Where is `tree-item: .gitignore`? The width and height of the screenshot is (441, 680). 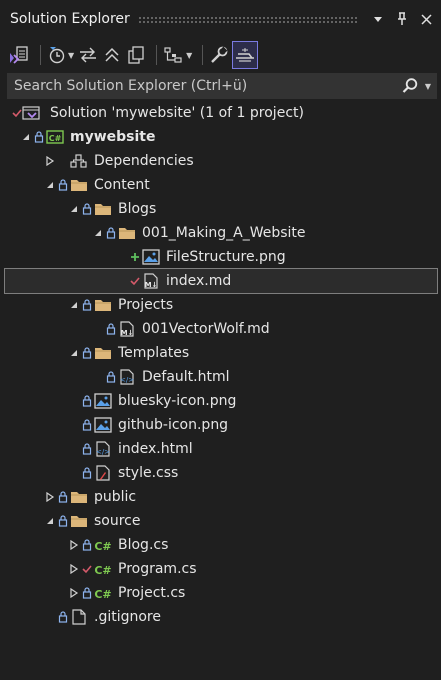
tree-item: .gitignore is located at coordinates (220, 617).